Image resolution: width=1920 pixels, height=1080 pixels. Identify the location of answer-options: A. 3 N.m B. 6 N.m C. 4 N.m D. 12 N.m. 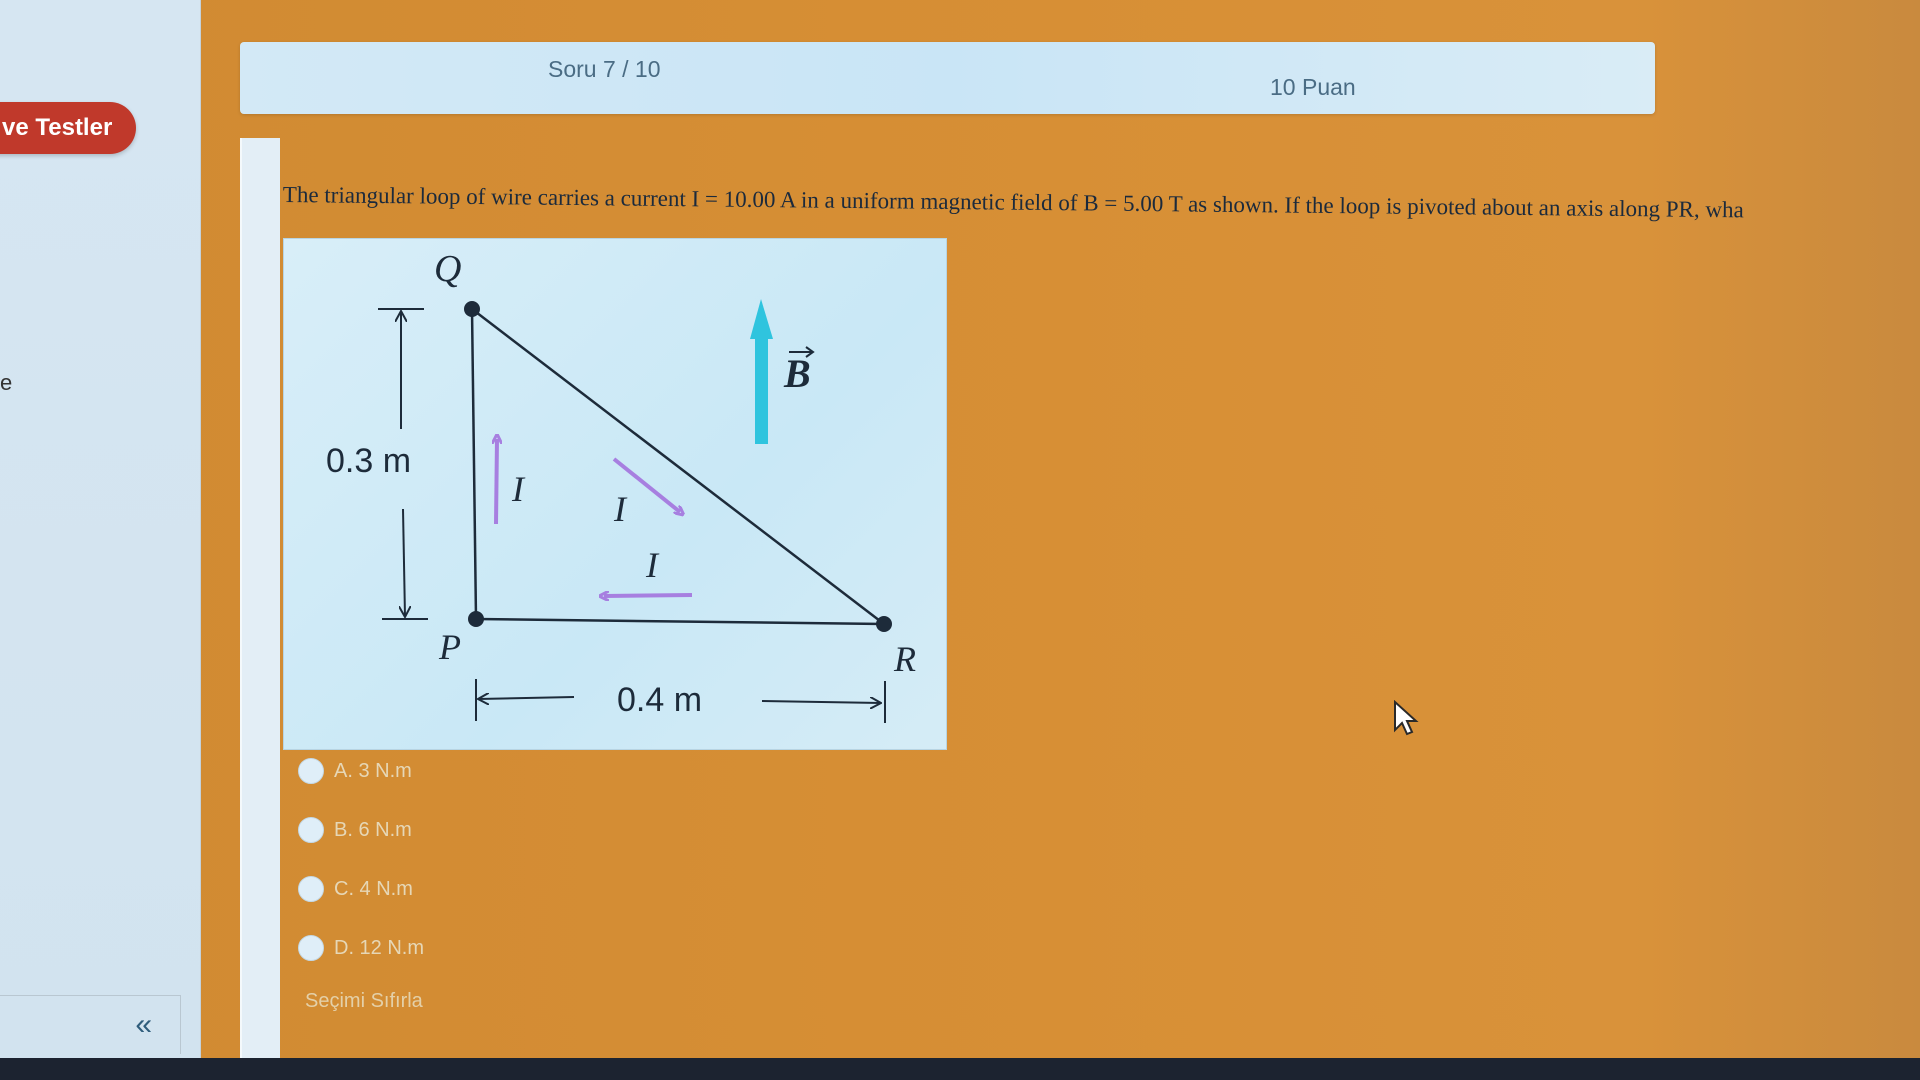
(361, 874).